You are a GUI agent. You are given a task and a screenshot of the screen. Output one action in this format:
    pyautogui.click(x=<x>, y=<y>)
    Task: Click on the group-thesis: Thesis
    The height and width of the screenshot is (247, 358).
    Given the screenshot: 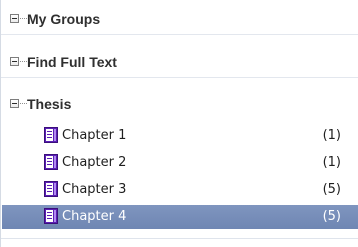 What is the action you would take?
    pyautogui.click(x=179, y=102)
    